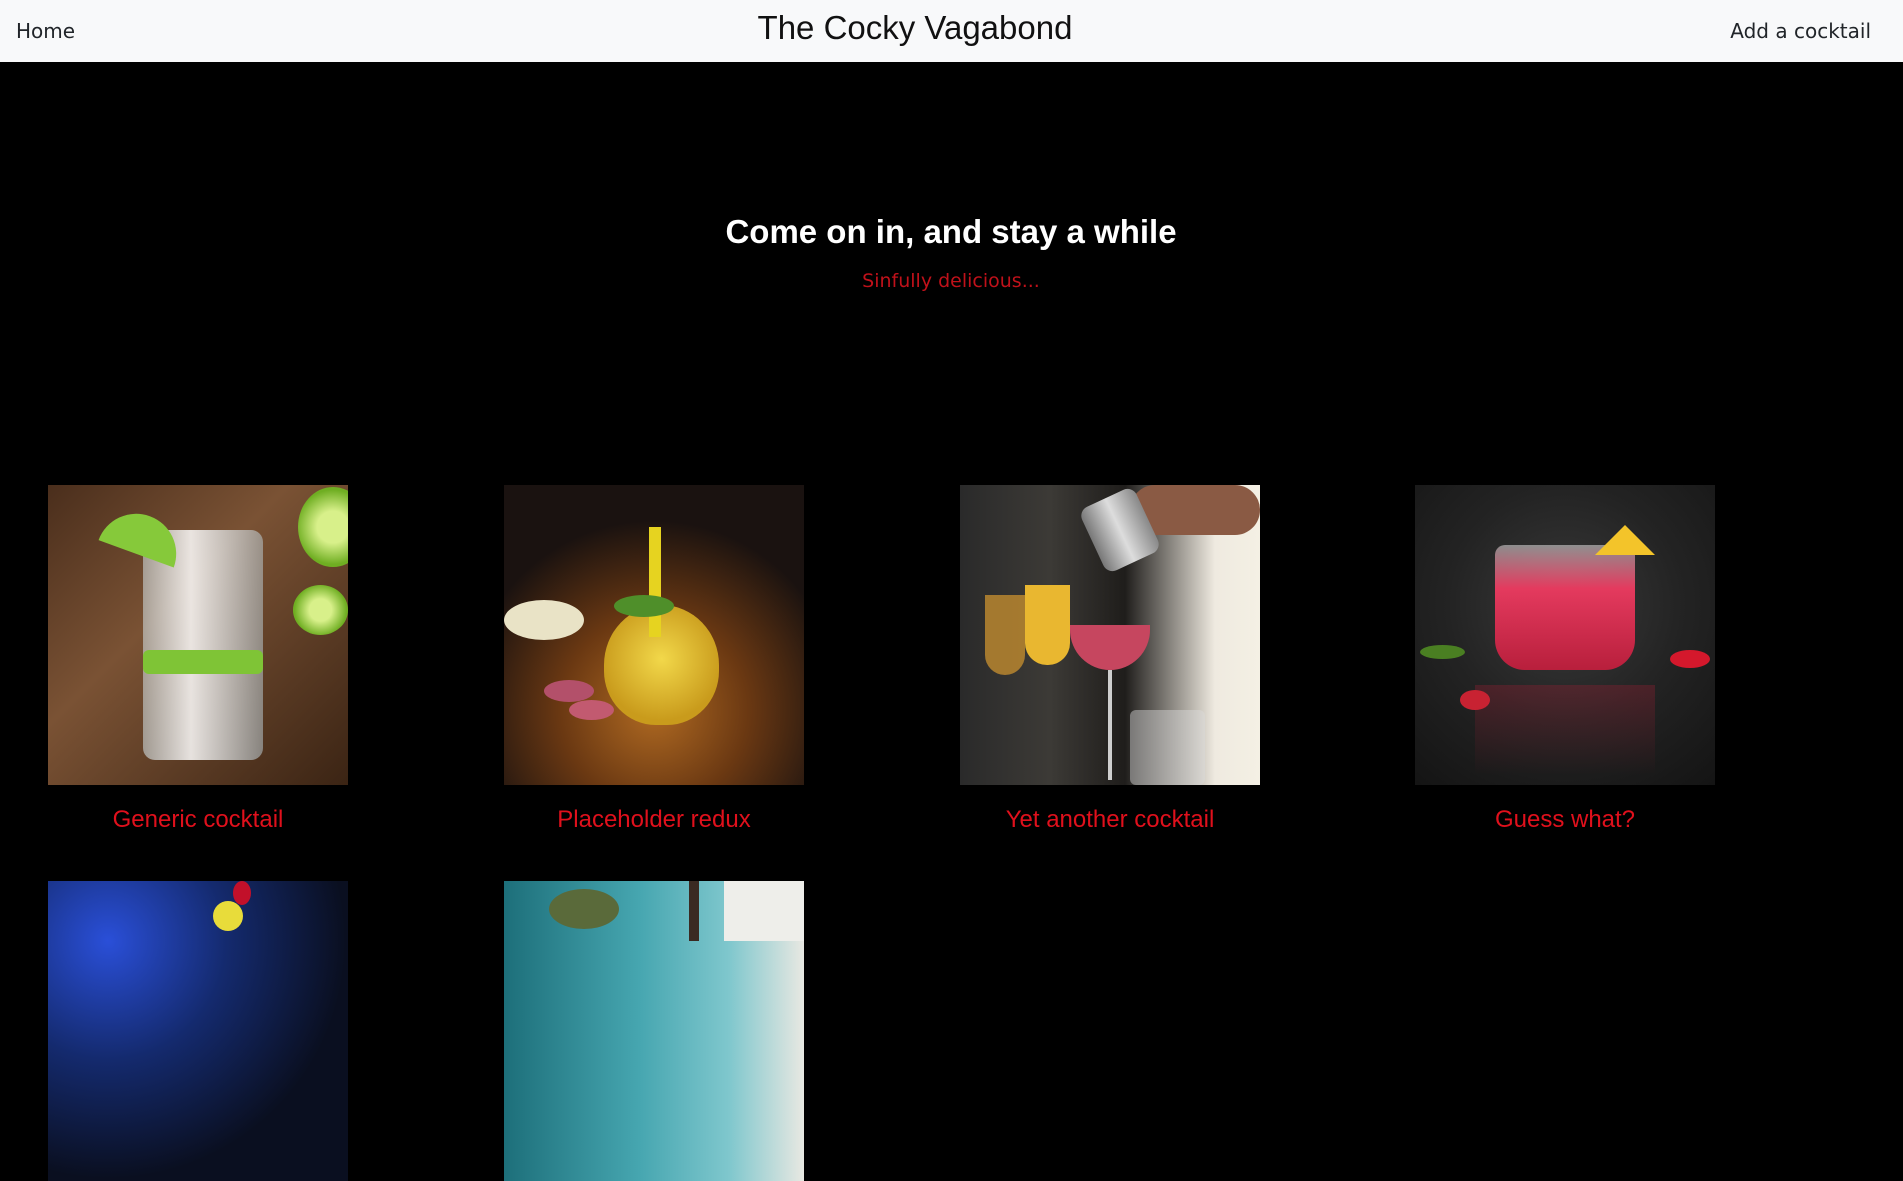 The height and width of the screenshot is (1181, 1903). What do you see at coordinates (1110, 820) in the screenshot?
I see `cocktail-title-link: Yet another cocktail` at bounding box center [1110, 820].